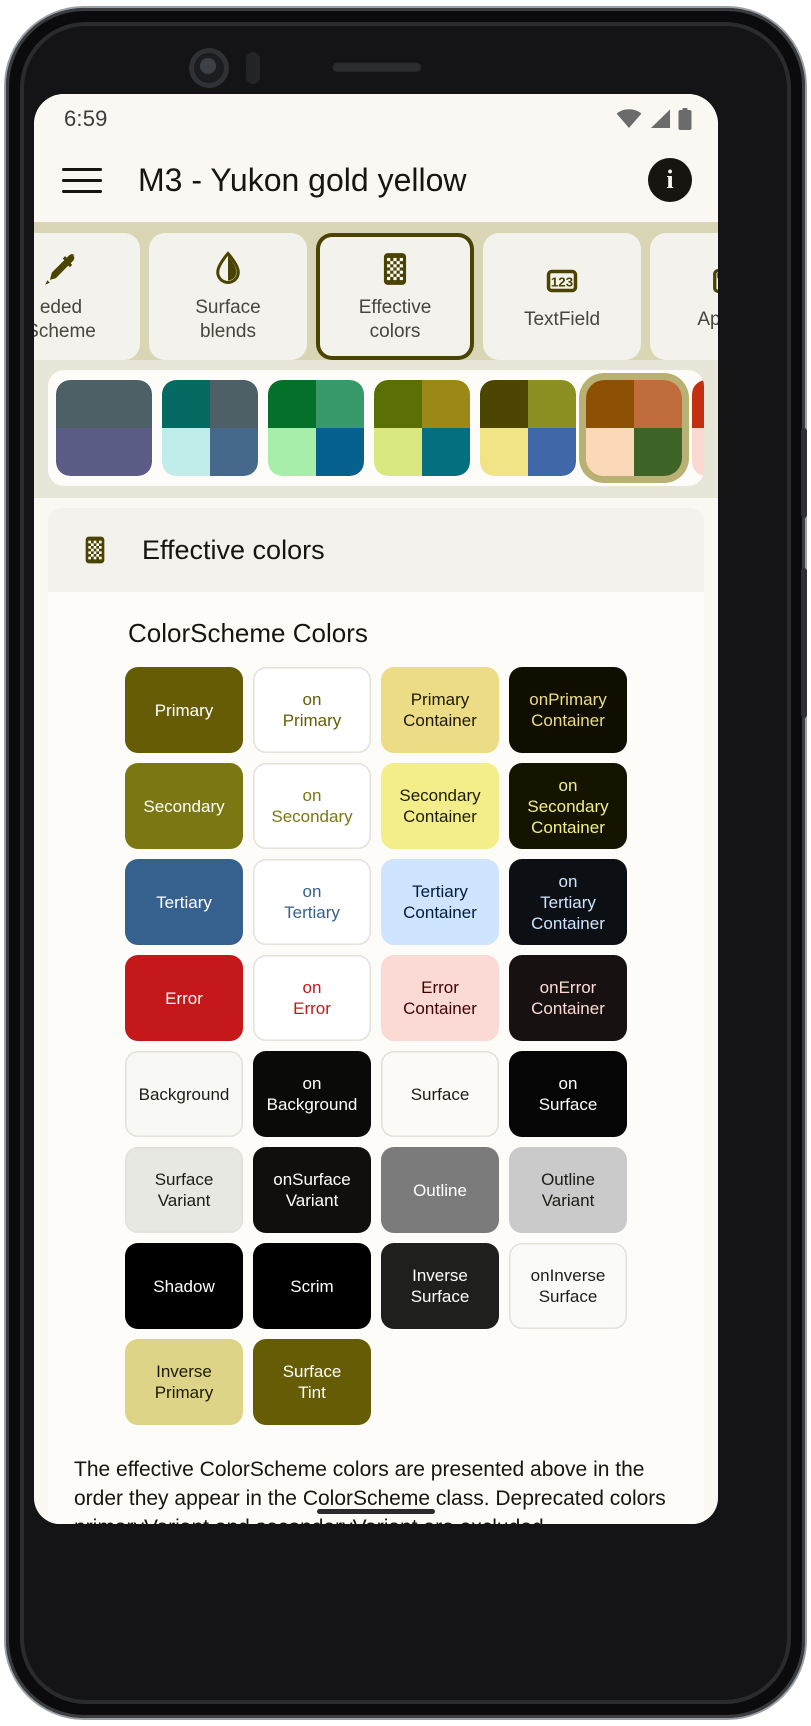  What do you see at coordinates (804, 473) in the screenshot?
I see `power-button` at bounding box center [804, 473].